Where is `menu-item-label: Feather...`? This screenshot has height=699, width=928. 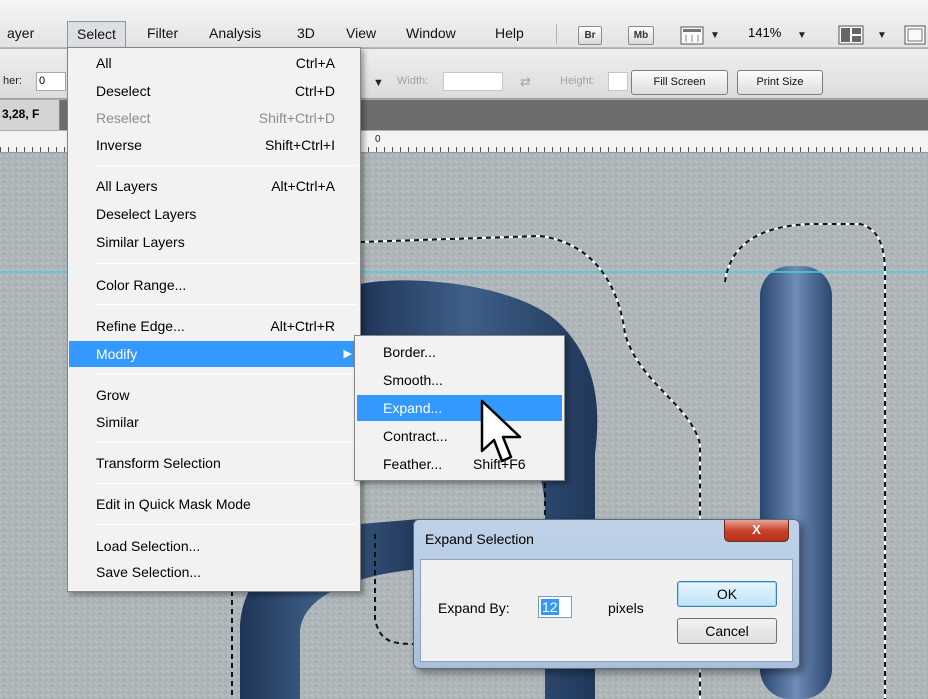
menu-item-label: Feather... is located at coordinates (413, 464).